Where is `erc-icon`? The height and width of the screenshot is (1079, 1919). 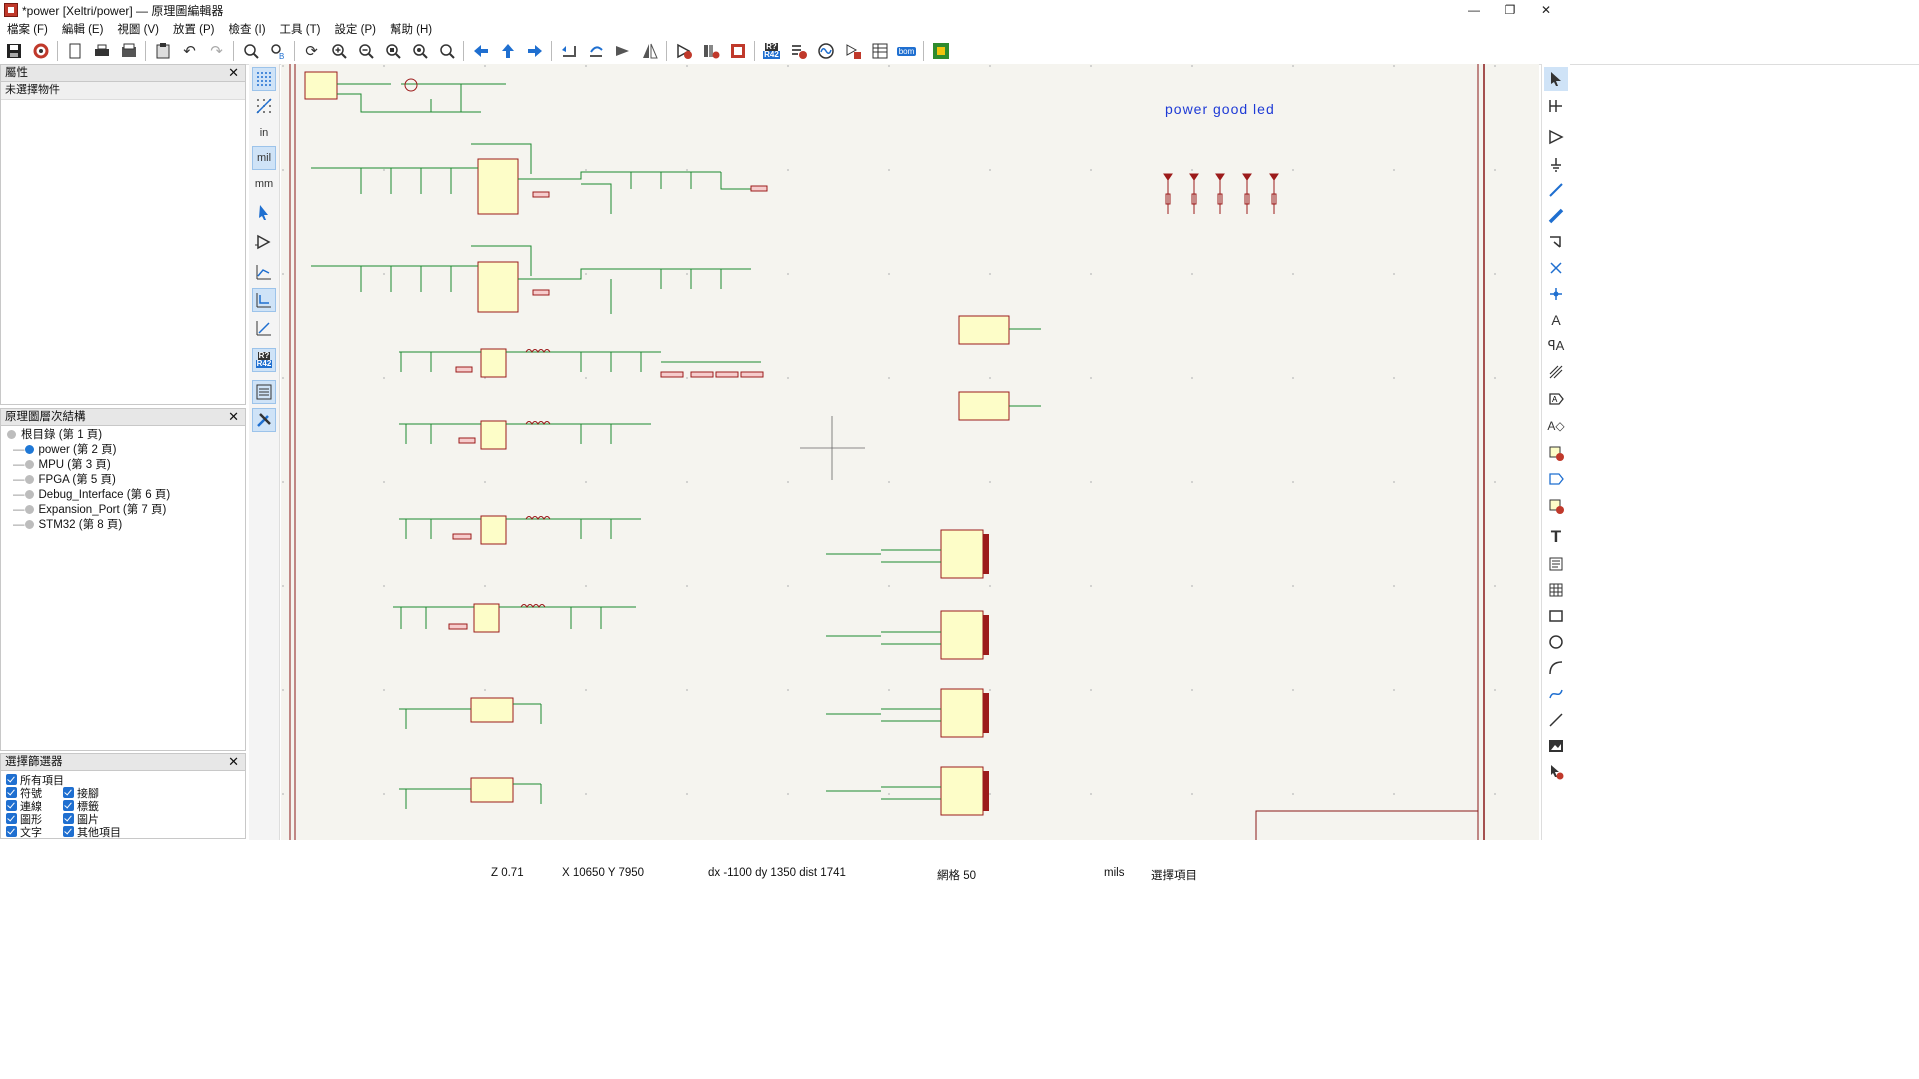 erc-icon is located at coordinates (799, 51).